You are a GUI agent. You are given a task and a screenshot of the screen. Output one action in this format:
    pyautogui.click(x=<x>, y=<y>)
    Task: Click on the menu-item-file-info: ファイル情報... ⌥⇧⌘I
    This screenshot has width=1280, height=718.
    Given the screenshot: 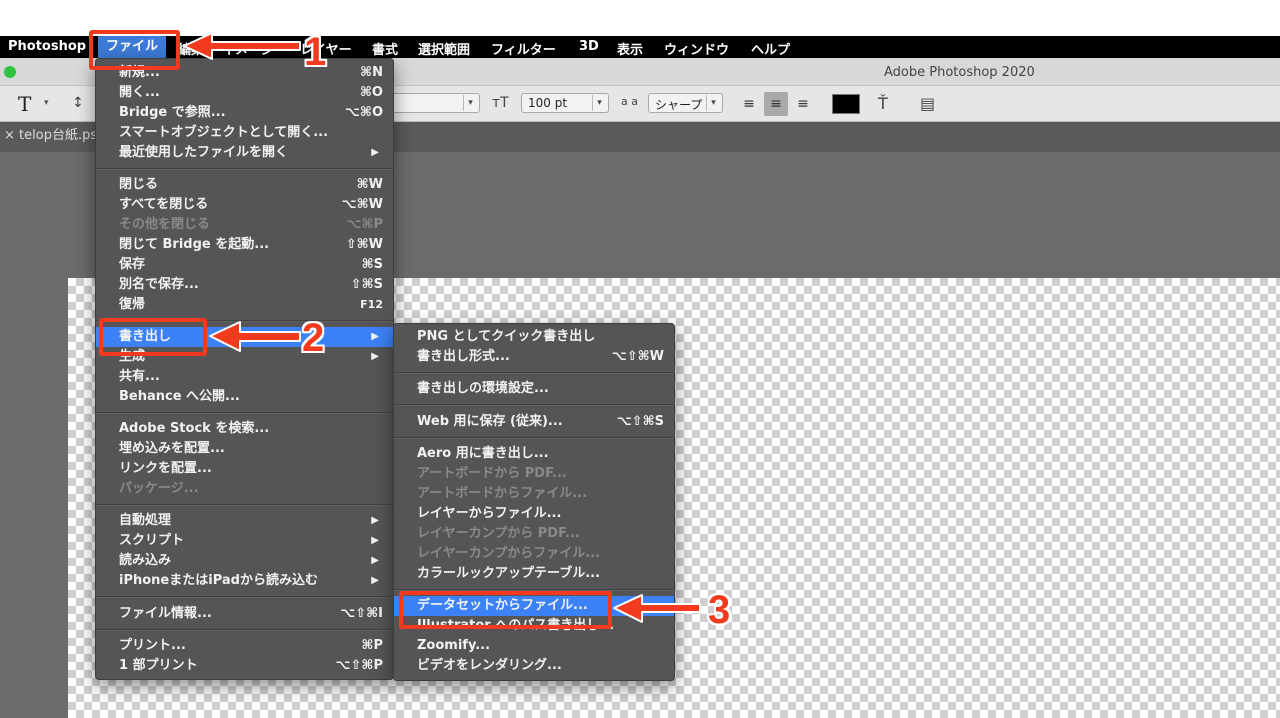 What is the action you would take?
    pyautogui.click(x=244, y=614)
    